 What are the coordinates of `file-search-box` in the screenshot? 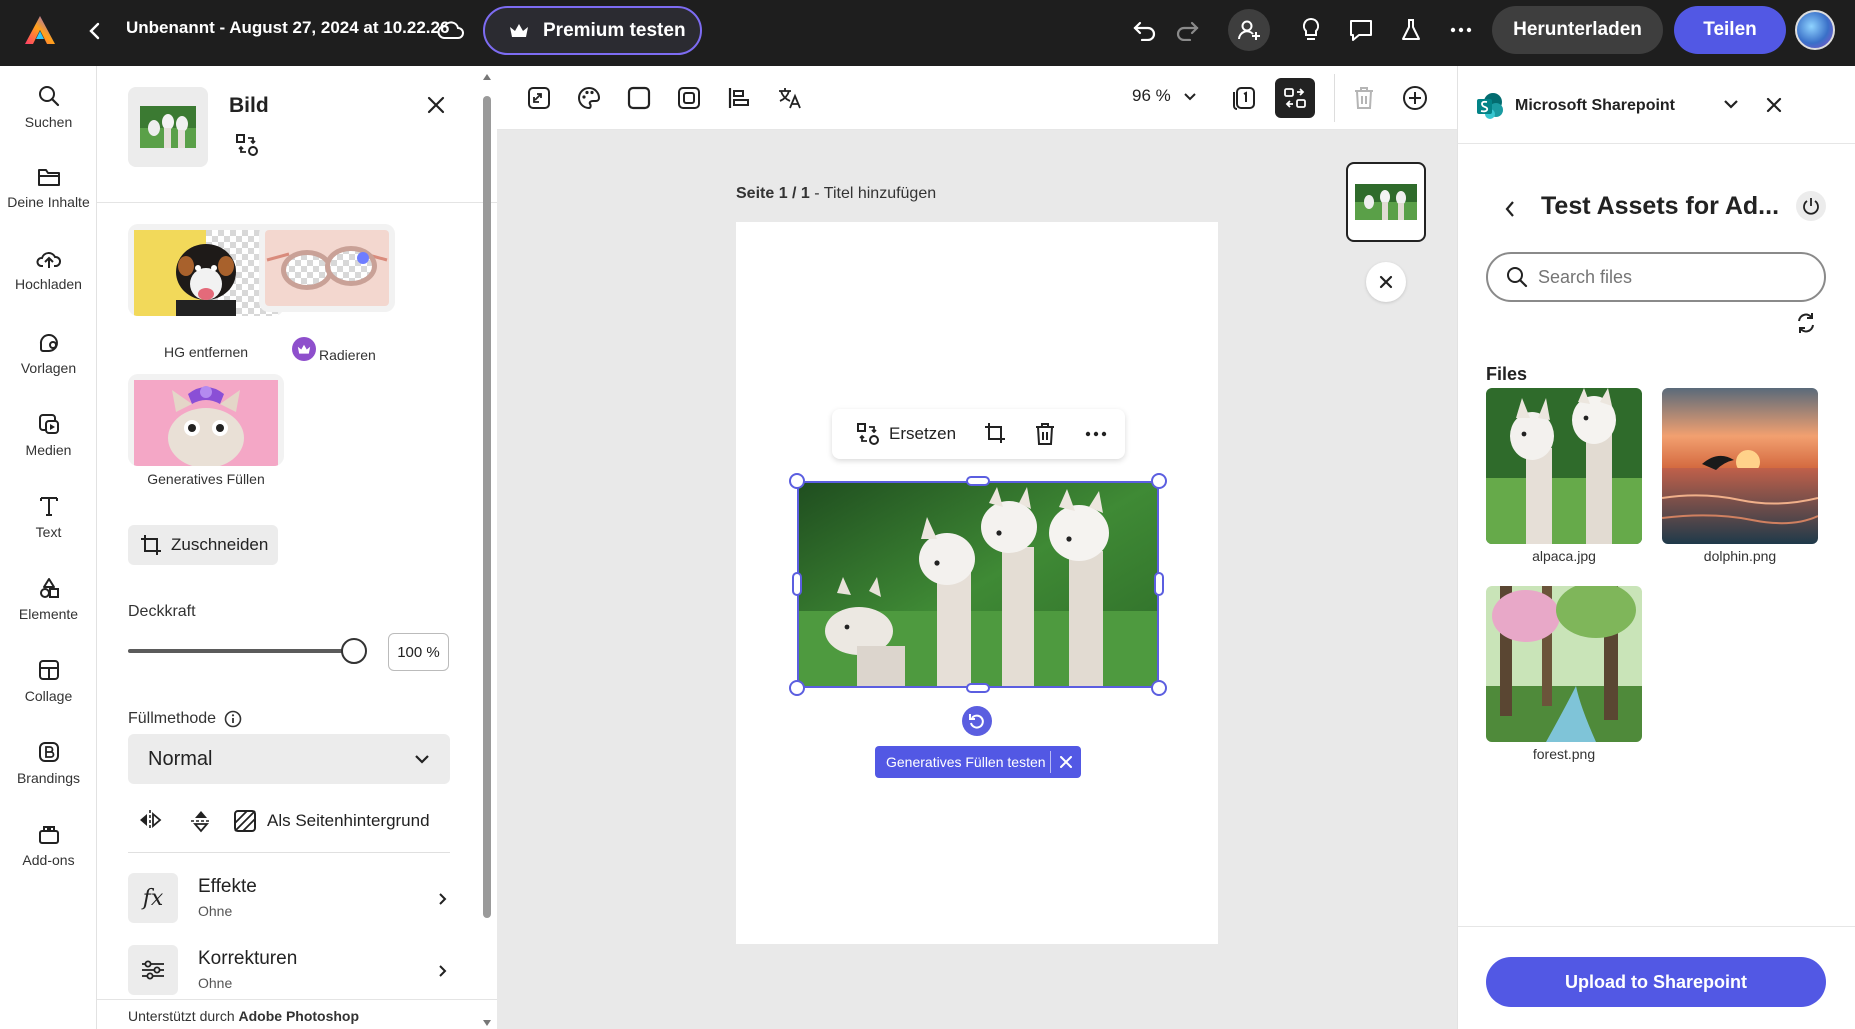 It's located at (1656, 277).